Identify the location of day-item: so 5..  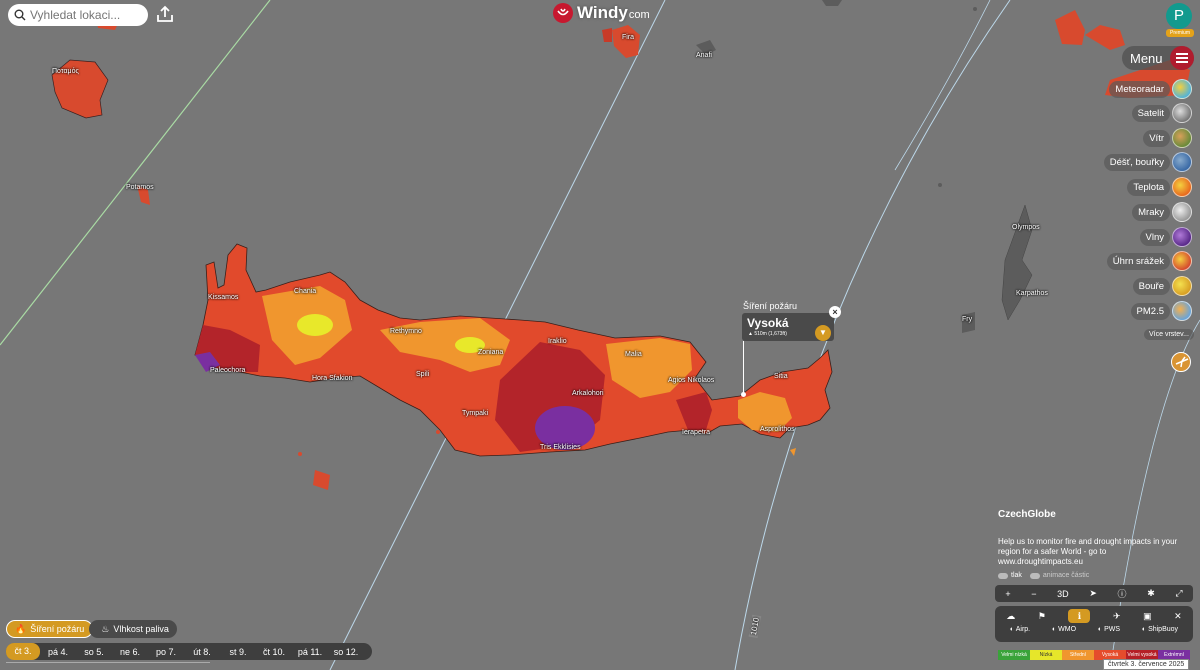
(94, 652).